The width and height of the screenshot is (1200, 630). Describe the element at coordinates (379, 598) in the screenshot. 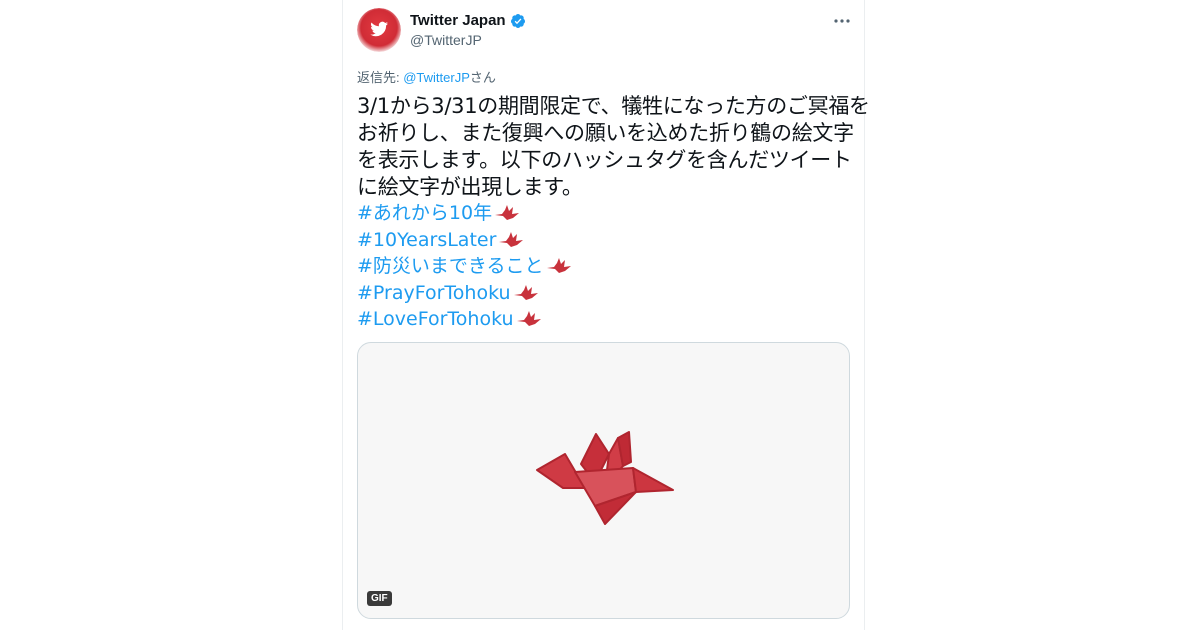

I see `gif-badge: GIF` at that location.